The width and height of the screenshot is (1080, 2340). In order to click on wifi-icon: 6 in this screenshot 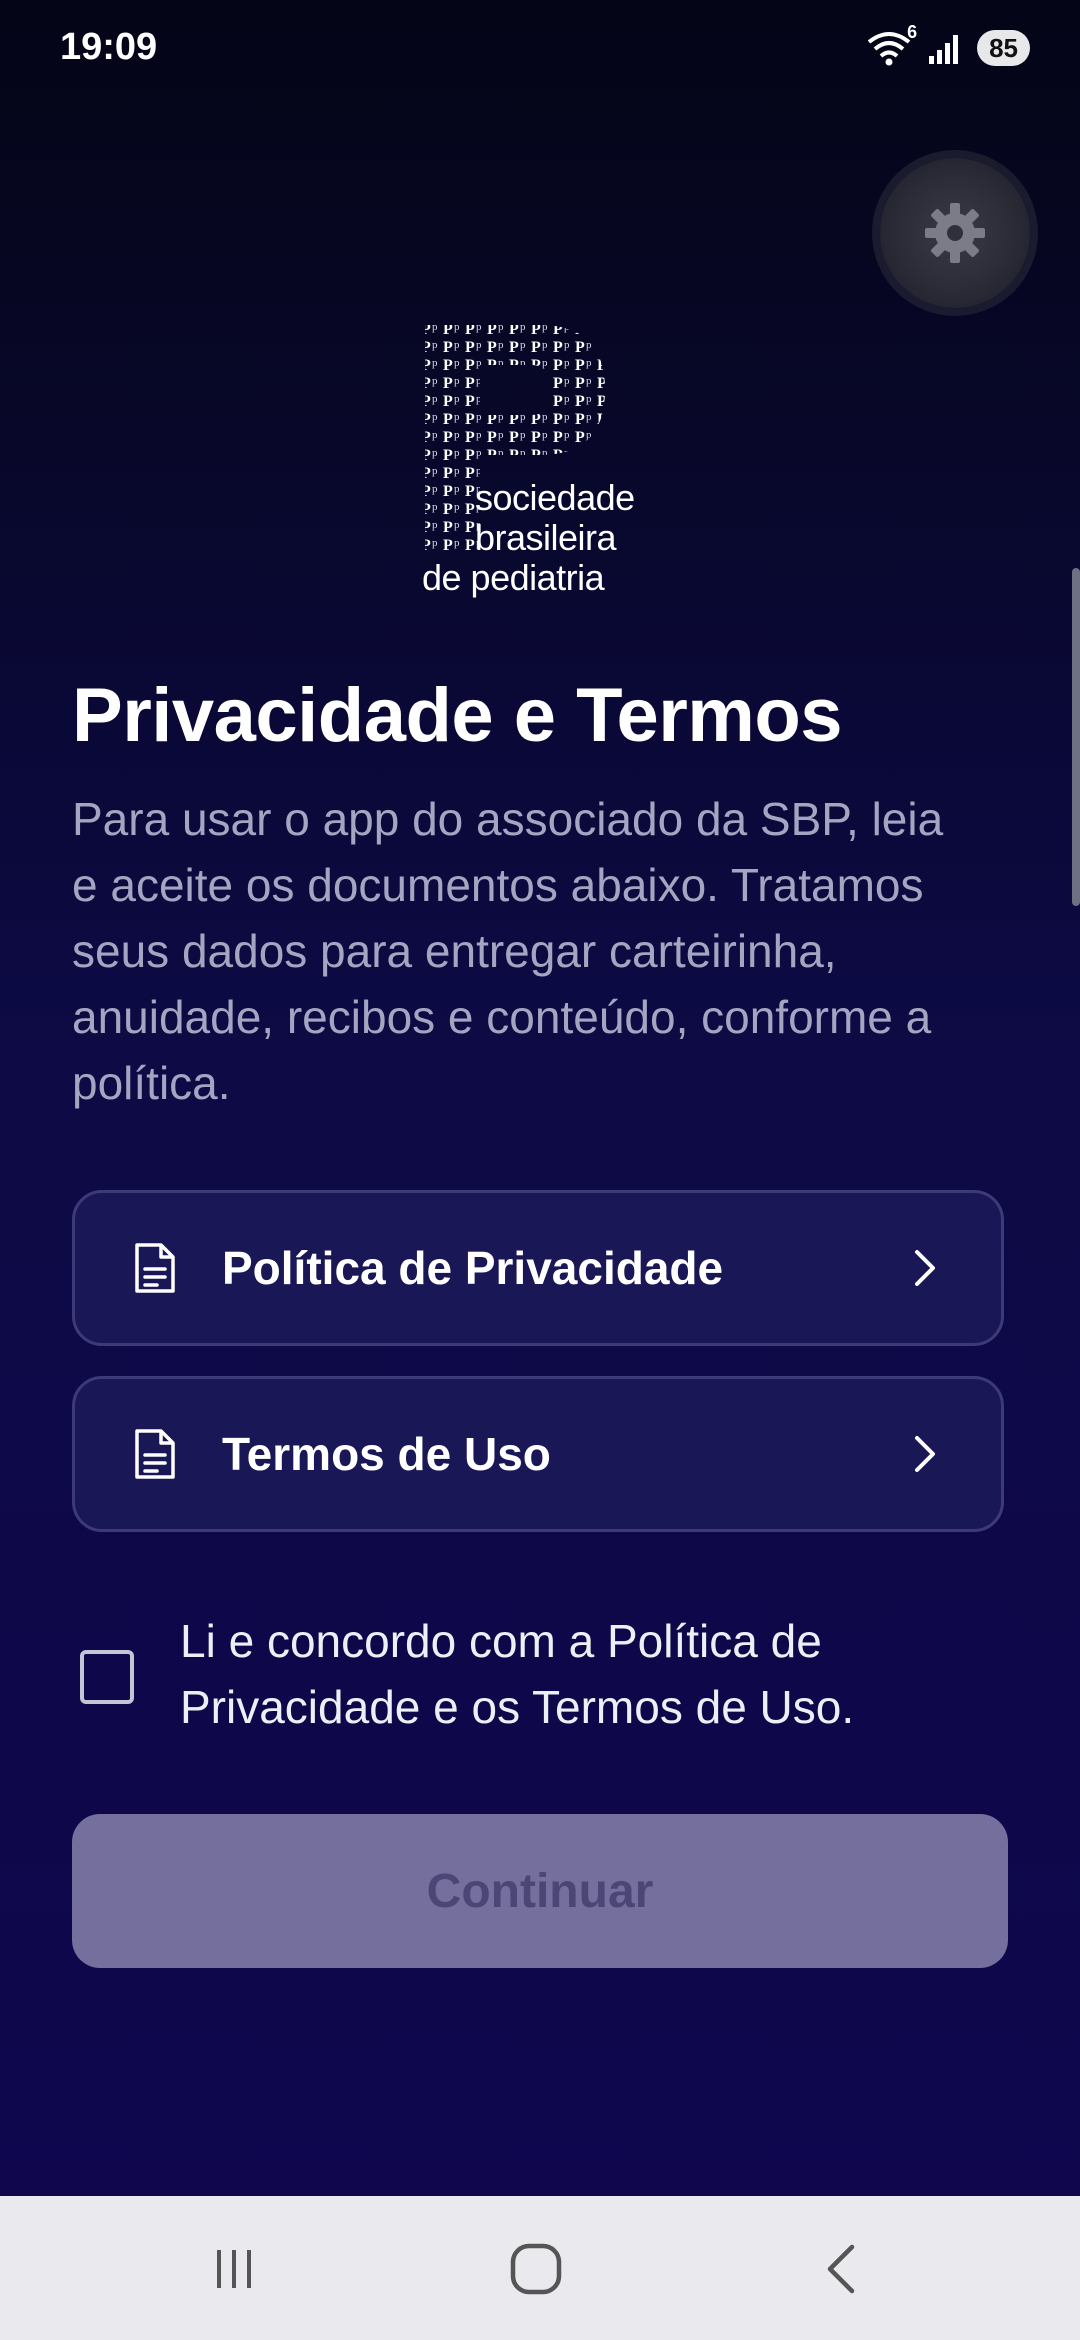, I will do `click(891, 45)`.